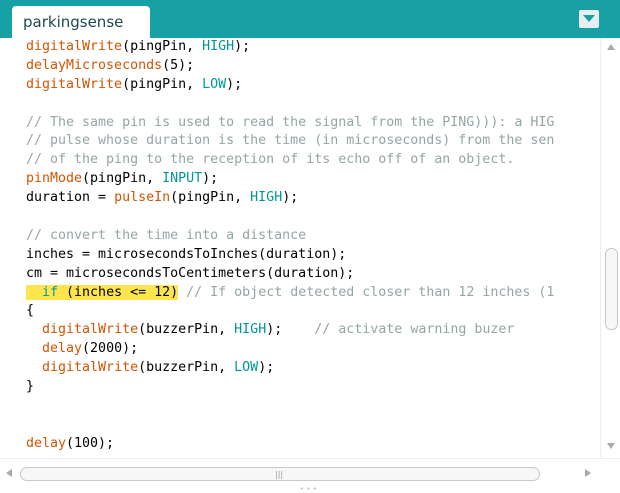 This screenshot has width=620, height=493. Describe the element at coordinates (186, 254) in the screenshot. I see `code-token: inches = microsecondsToInches(duration);` at that location.